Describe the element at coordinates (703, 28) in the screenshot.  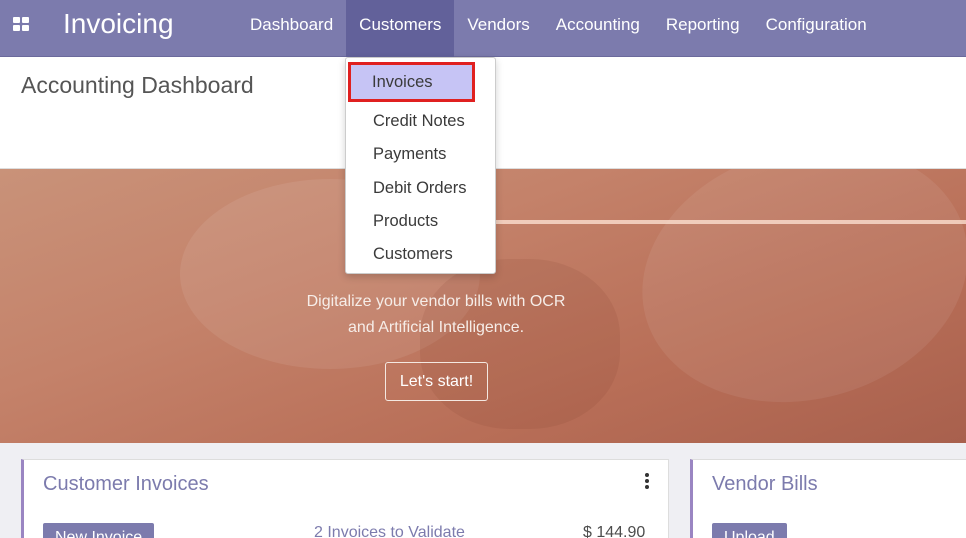
I see `menu-reporting: Reporting` at that location.